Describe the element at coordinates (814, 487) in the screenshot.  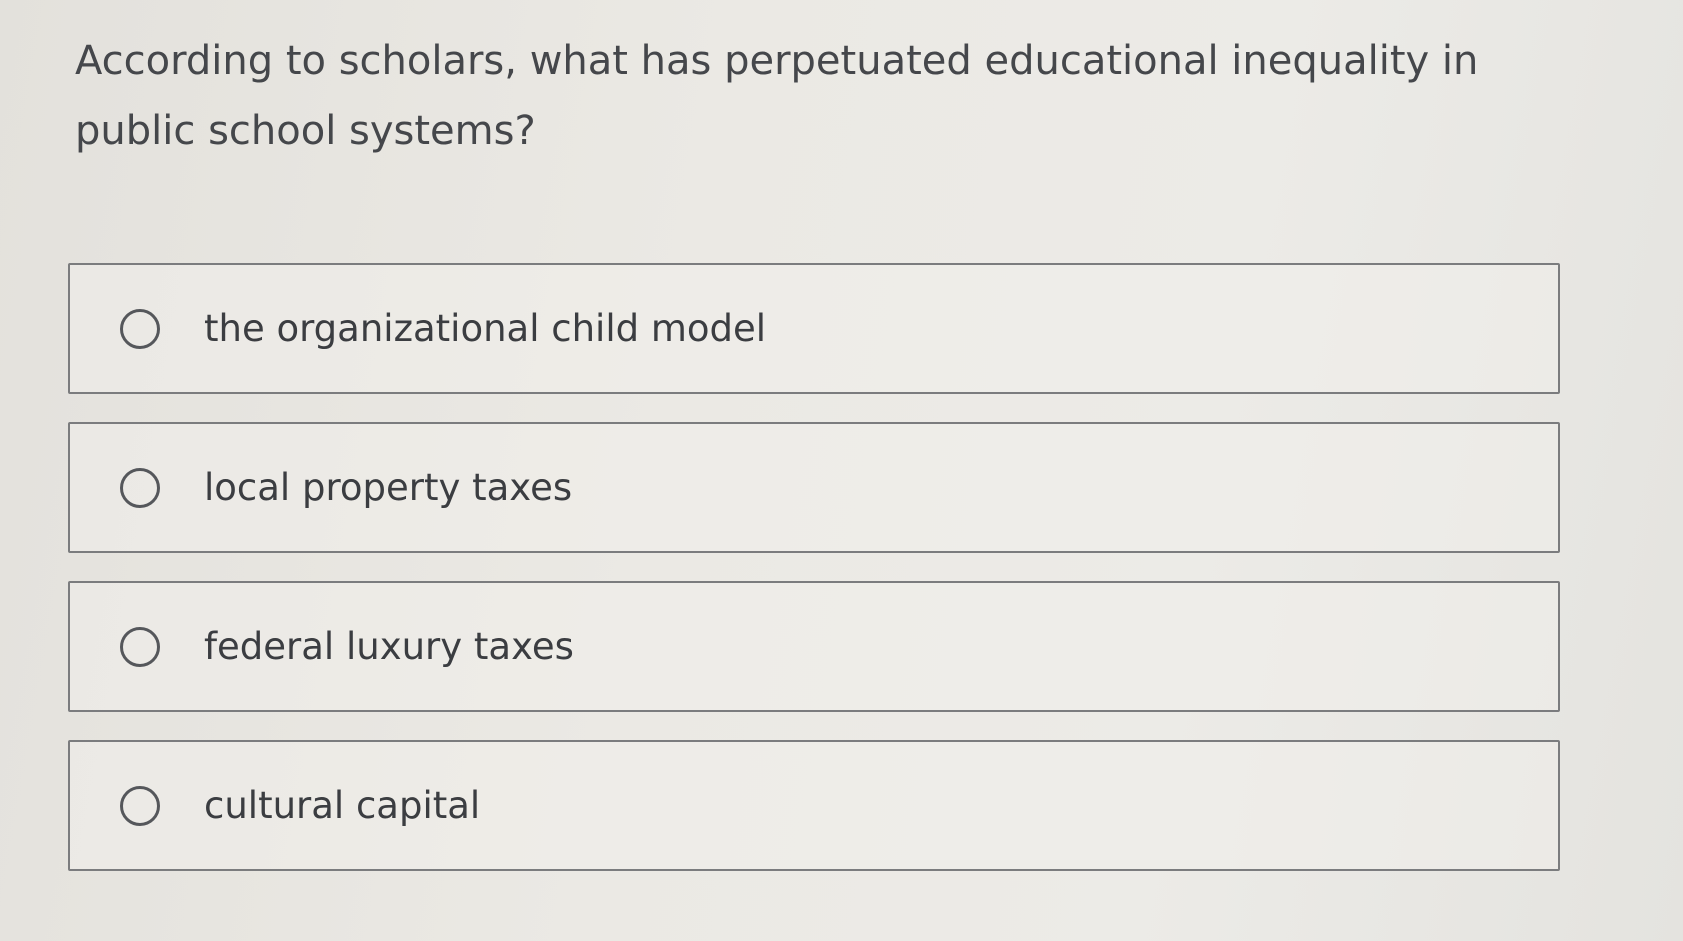
I see `answer-option-2: local property taxes` at that location.